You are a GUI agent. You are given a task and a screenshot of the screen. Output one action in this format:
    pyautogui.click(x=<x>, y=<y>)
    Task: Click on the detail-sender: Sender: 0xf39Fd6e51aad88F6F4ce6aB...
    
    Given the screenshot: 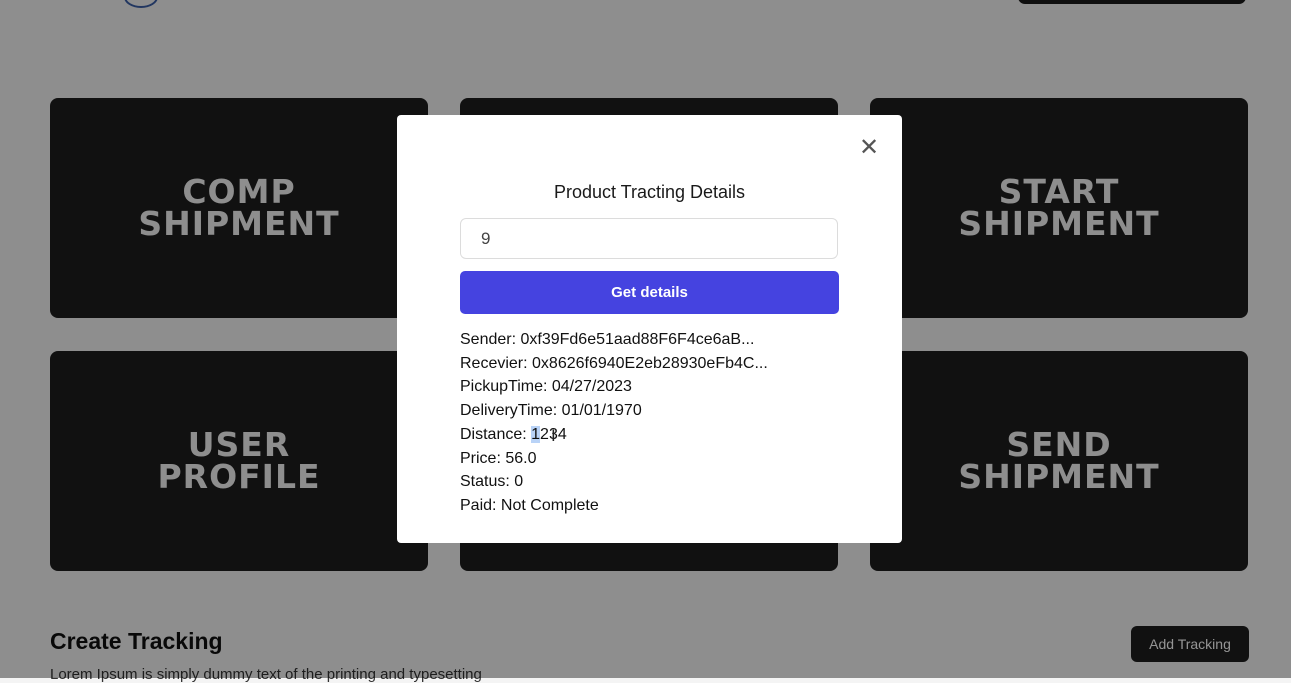 What is the action you would take?
    pyautogui.click(x=607, y=339)
    